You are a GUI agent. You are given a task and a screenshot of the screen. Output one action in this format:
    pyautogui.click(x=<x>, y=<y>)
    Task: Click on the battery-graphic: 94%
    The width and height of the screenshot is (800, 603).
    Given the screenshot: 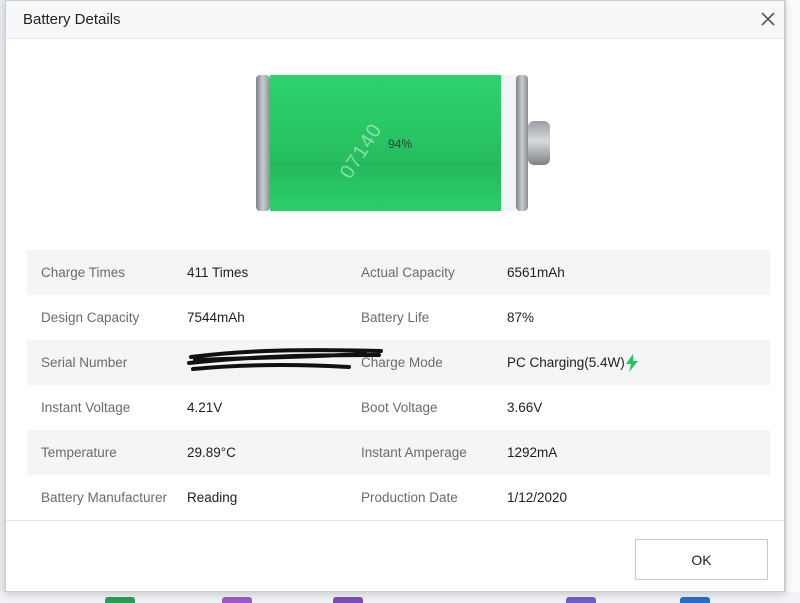 What is the action you would take?
    pyautogui.click(x=402, y=144)
    